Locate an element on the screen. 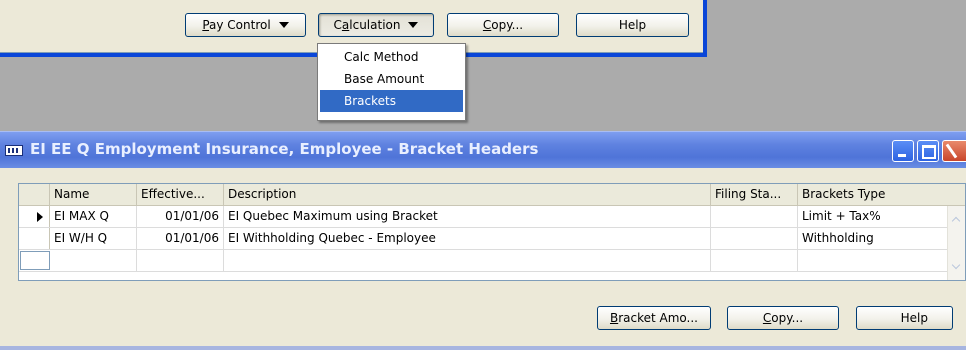 This screenshot has width=966, height=350. form-icon is located at coordinates (14, 150).